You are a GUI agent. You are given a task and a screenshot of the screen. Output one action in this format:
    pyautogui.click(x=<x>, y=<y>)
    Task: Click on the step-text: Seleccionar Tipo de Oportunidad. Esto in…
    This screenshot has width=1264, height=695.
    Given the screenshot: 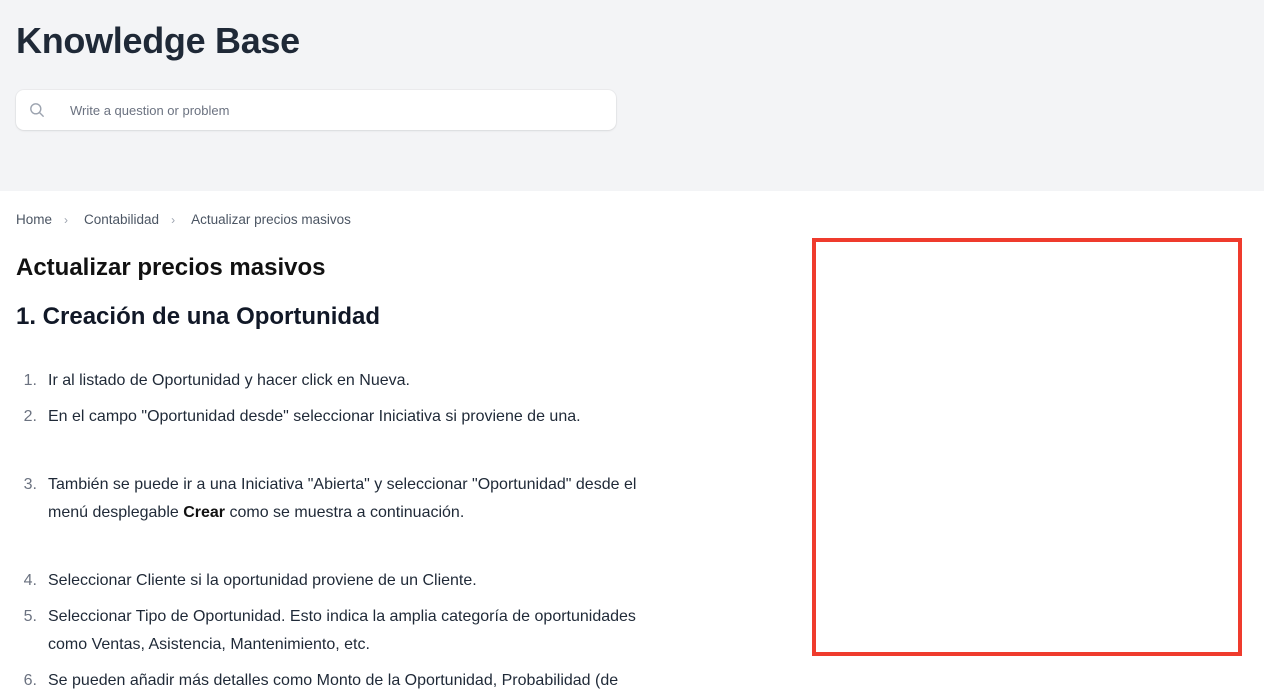 What is the action you would take?
    pyautogui.click(x=342, y=630)
    